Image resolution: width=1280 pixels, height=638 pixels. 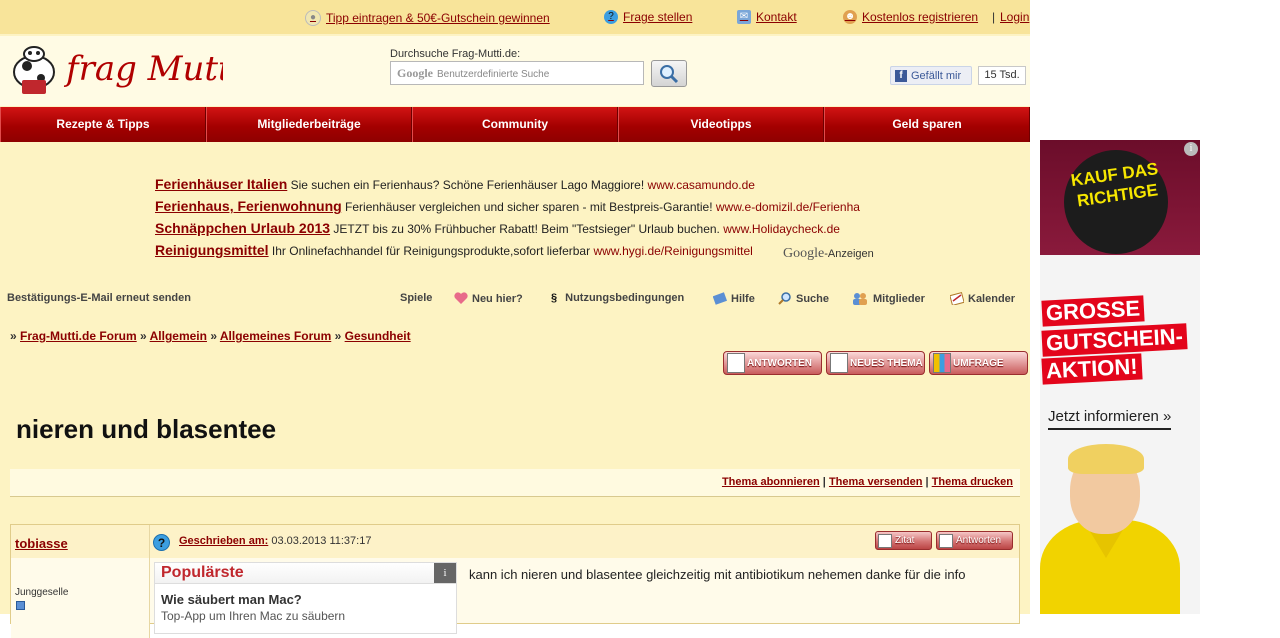 I want to click on post-reply-button: Antworten, so click(x=974, y=540).